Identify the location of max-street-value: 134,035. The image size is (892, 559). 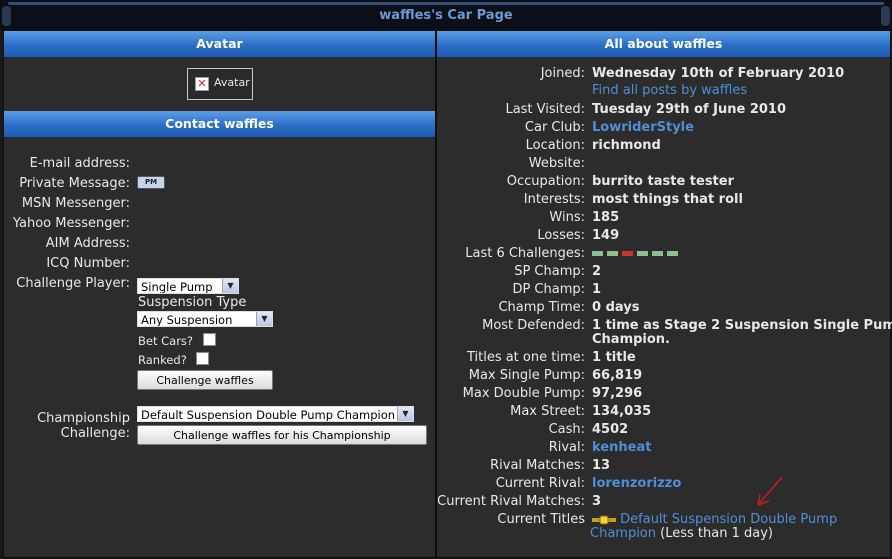
(622, 411).